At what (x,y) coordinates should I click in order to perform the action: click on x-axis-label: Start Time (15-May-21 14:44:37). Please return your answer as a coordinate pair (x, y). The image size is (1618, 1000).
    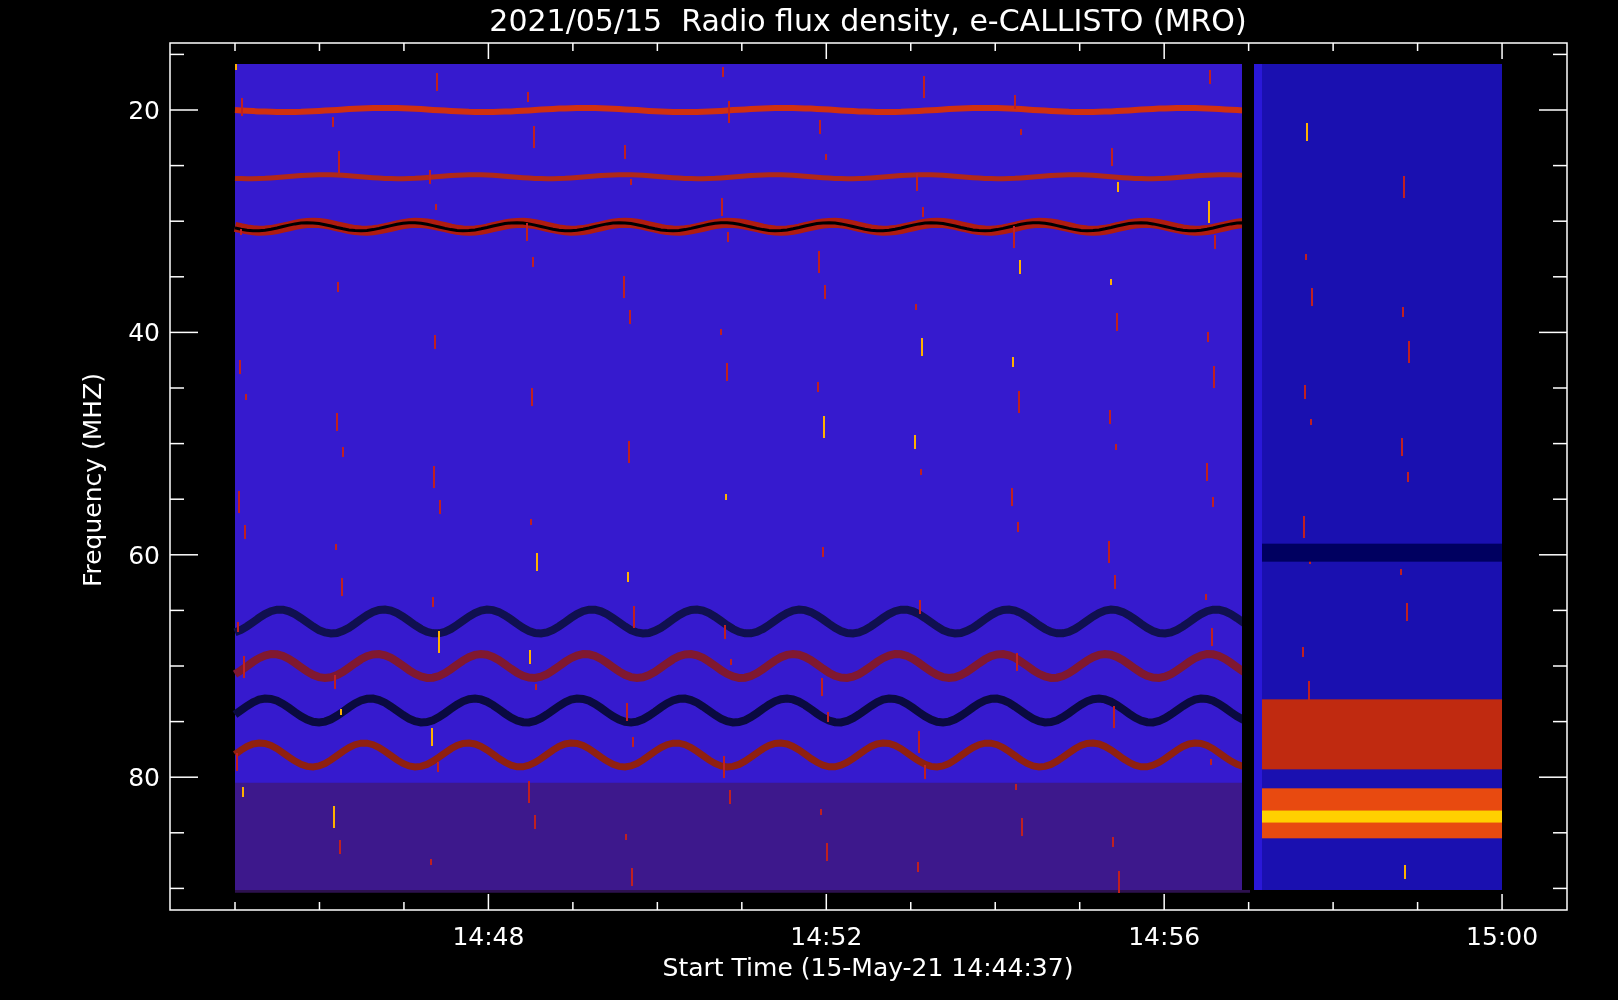
    Looking at the image, I should click on (868, 967).